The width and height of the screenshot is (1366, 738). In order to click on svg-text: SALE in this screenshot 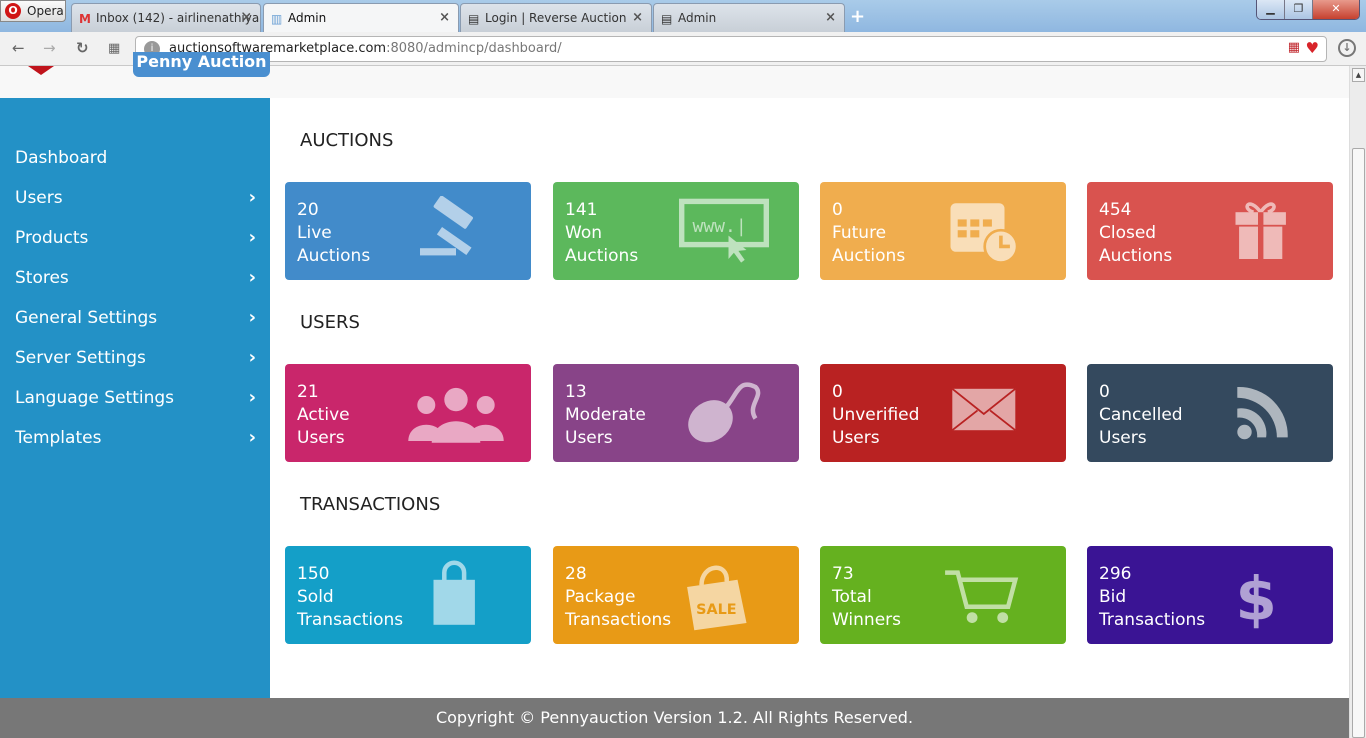, I will do `click(716, 610)`.